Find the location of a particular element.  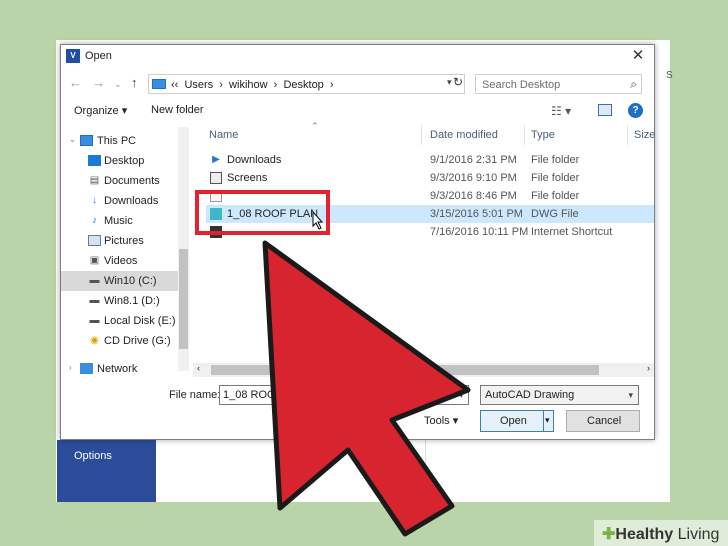

pictures-icon is located at coordinates (94, 240).